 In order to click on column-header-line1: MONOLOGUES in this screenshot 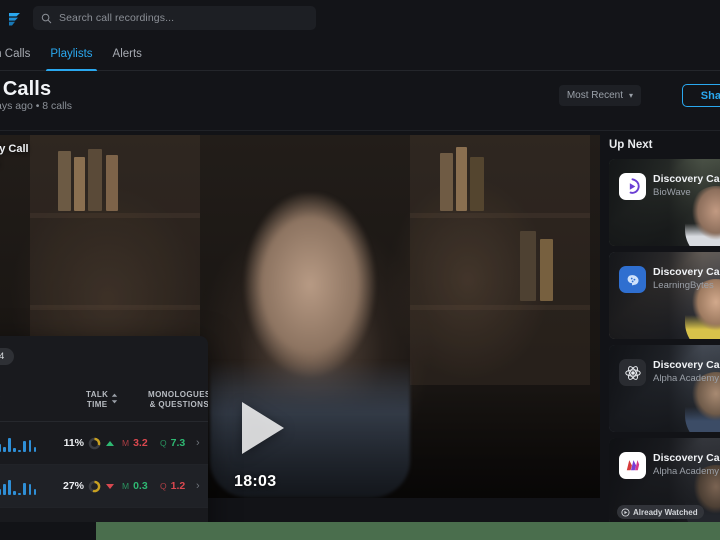, I will do `click(178, 394)`.